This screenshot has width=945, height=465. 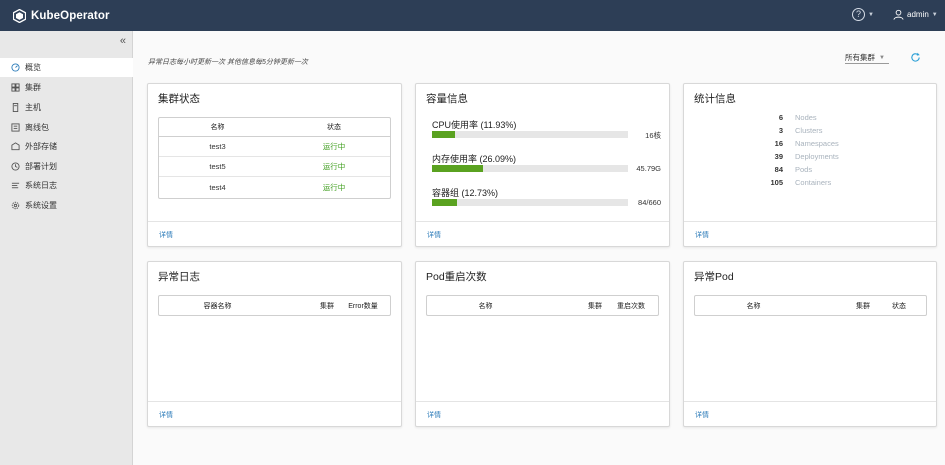 I want to click on sidebar: « 概览 集群 主机 离线包 外部存储 部署计划 系统日志 系统设置, so click(x=66, y=248).